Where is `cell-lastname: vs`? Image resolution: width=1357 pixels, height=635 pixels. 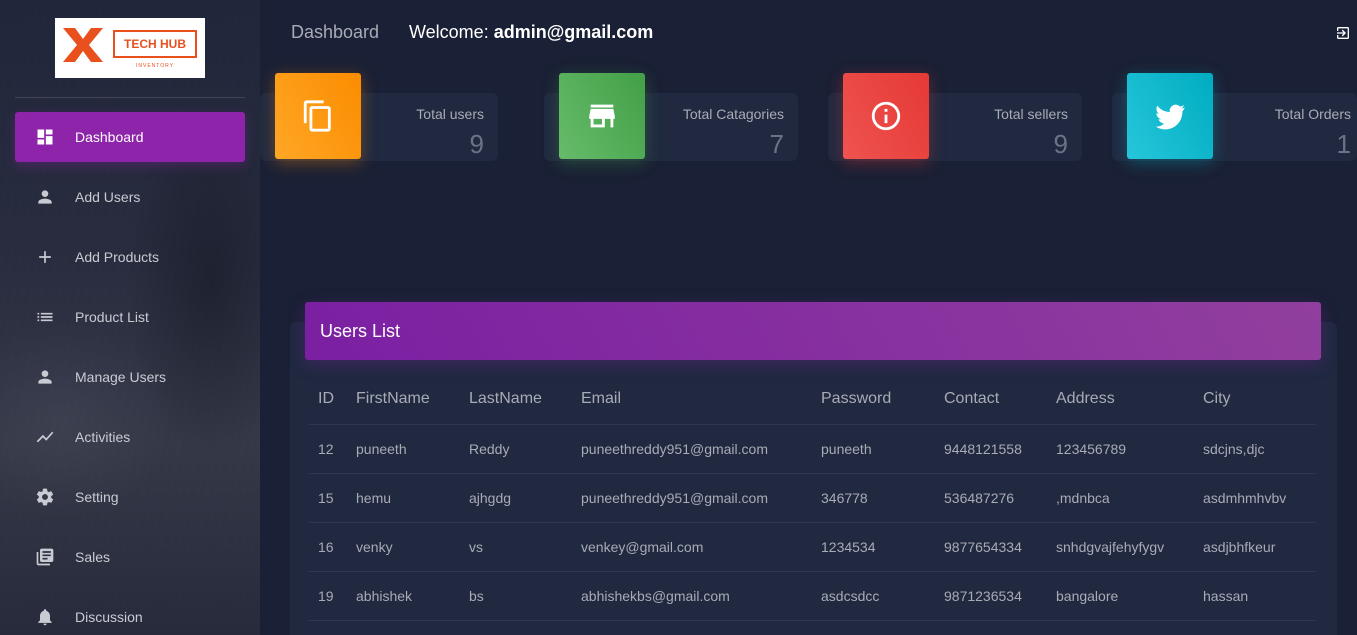 cell-lastname: vs is located at coordinates (516, 547).